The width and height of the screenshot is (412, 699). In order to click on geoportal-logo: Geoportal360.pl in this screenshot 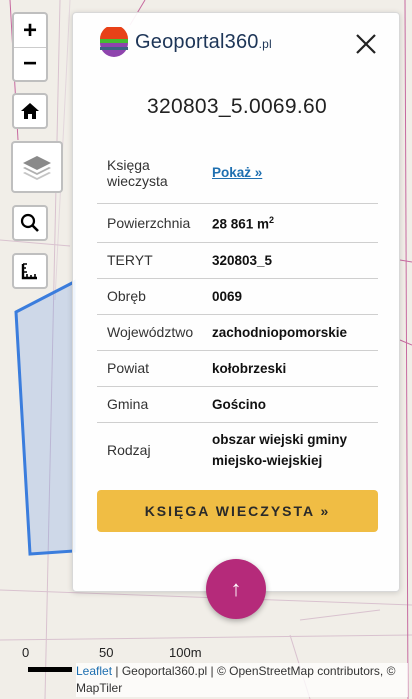, I will do `click(185, 42)`.